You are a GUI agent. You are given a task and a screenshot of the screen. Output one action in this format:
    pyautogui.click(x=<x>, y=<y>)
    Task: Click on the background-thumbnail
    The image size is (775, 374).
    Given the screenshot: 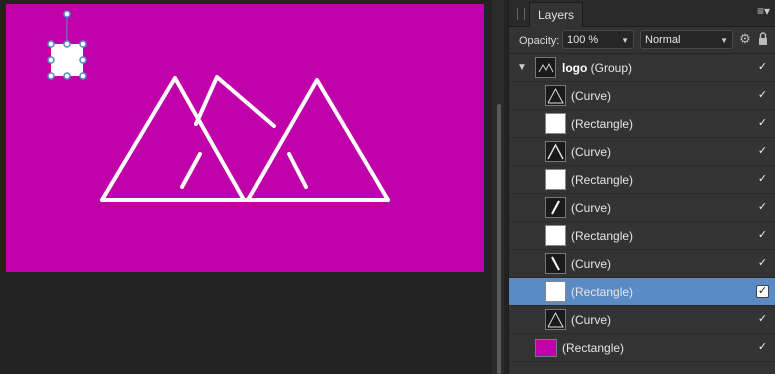 What is the action you would take?
    pyautogui.click(x=546, y=348)
    